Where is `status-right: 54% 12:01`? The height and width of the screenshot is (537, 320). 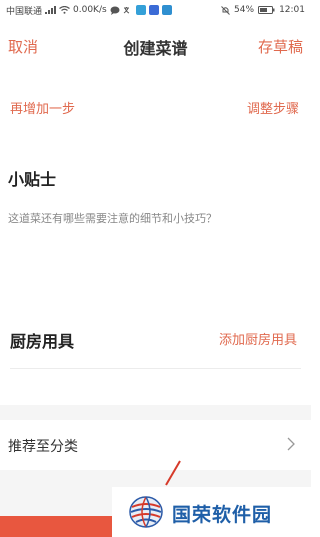
status-right: 54% 12:01 is located at coordinates (263, 10).